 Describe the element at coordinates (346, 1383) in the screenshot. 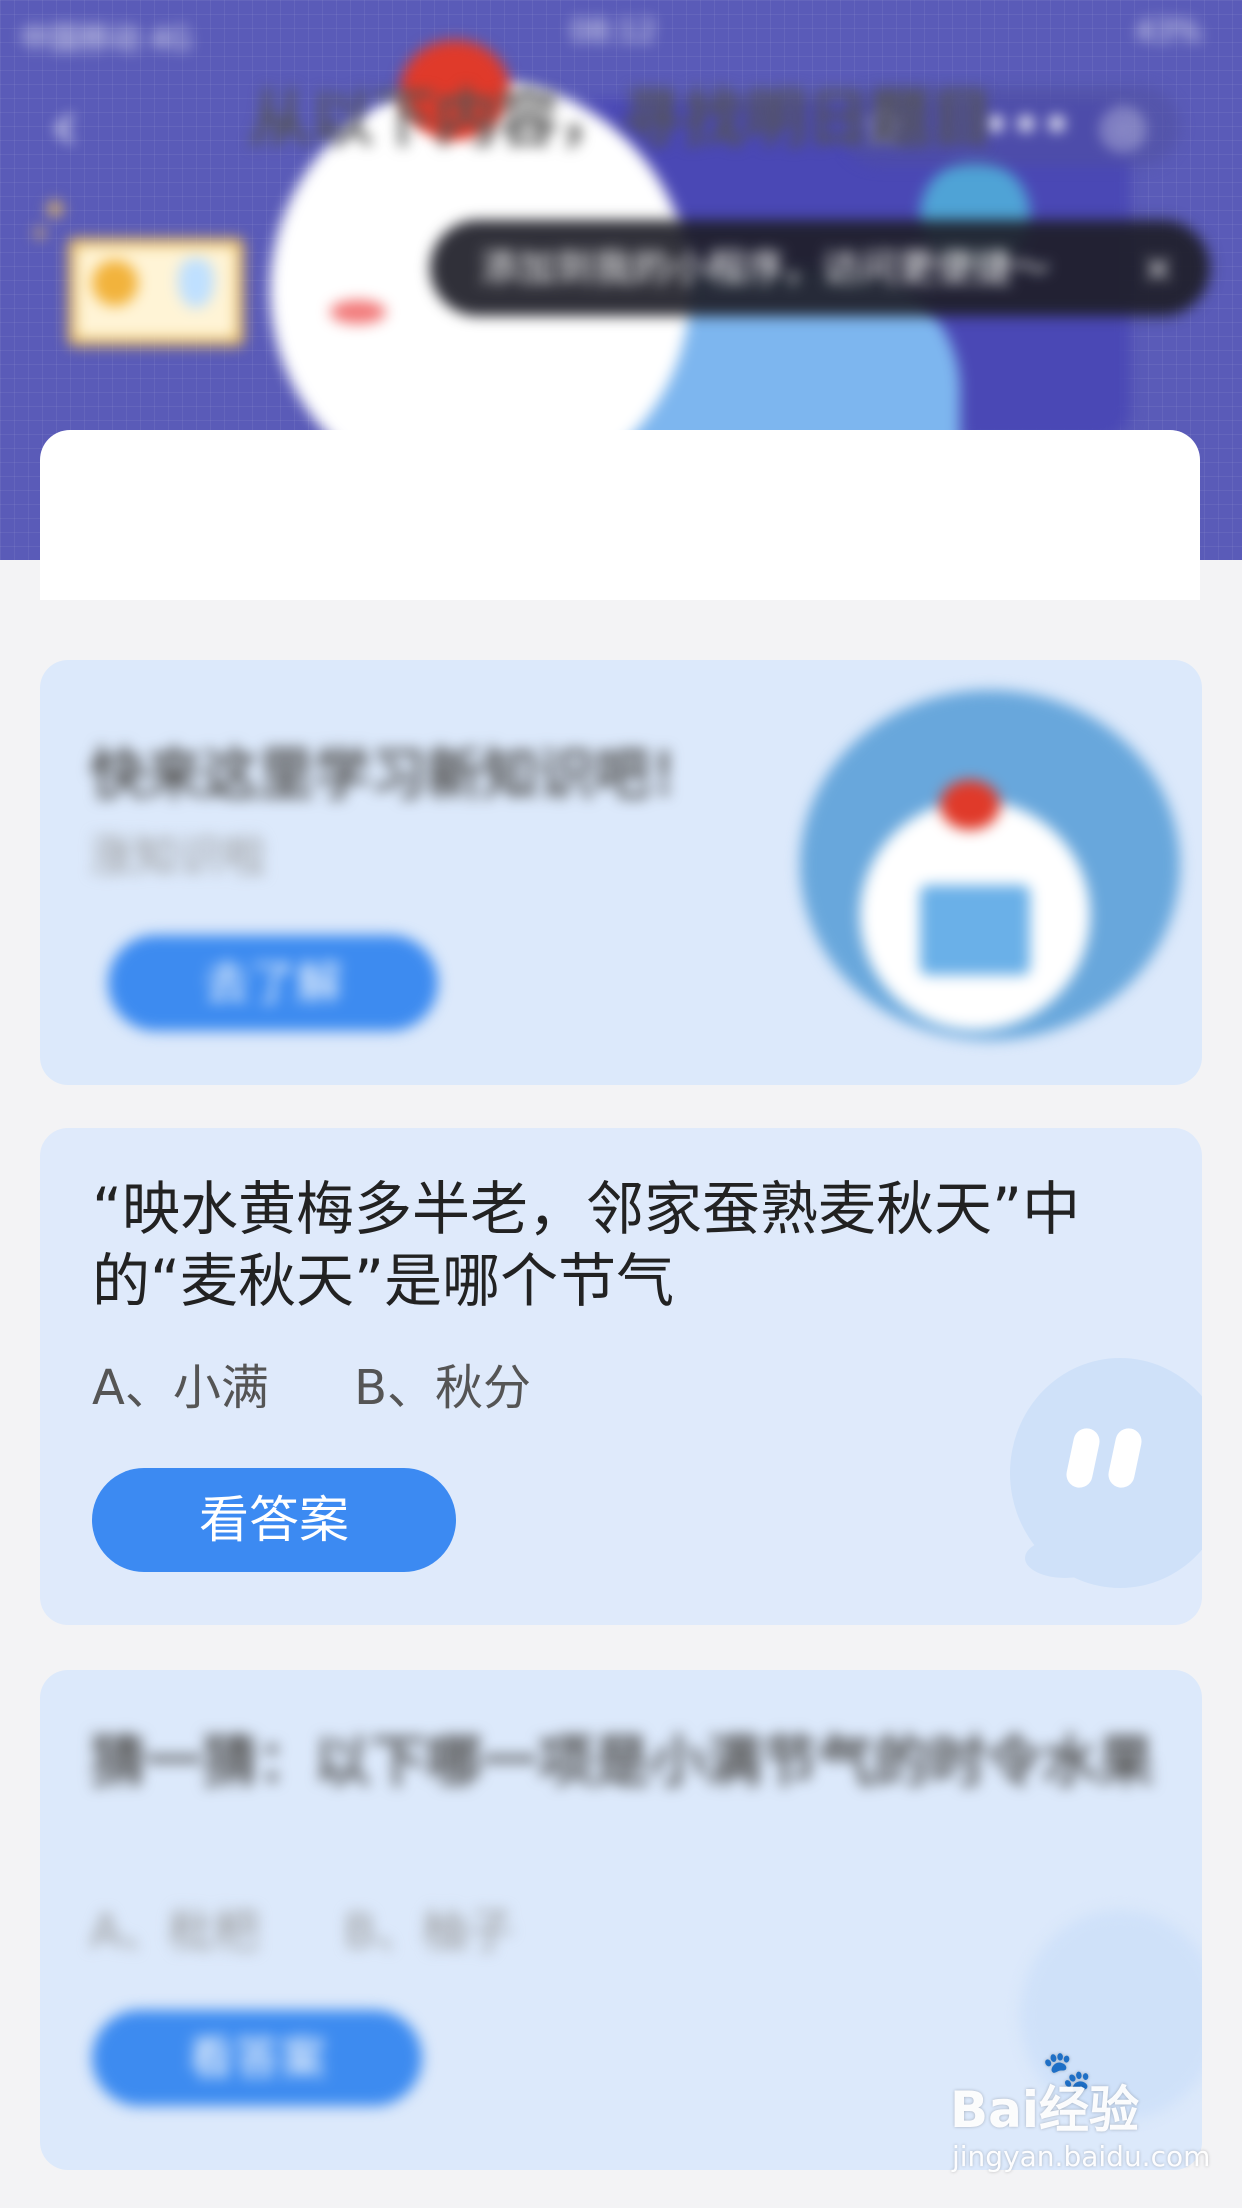

I see `question-options: A、小满 B、秋分` at that location.